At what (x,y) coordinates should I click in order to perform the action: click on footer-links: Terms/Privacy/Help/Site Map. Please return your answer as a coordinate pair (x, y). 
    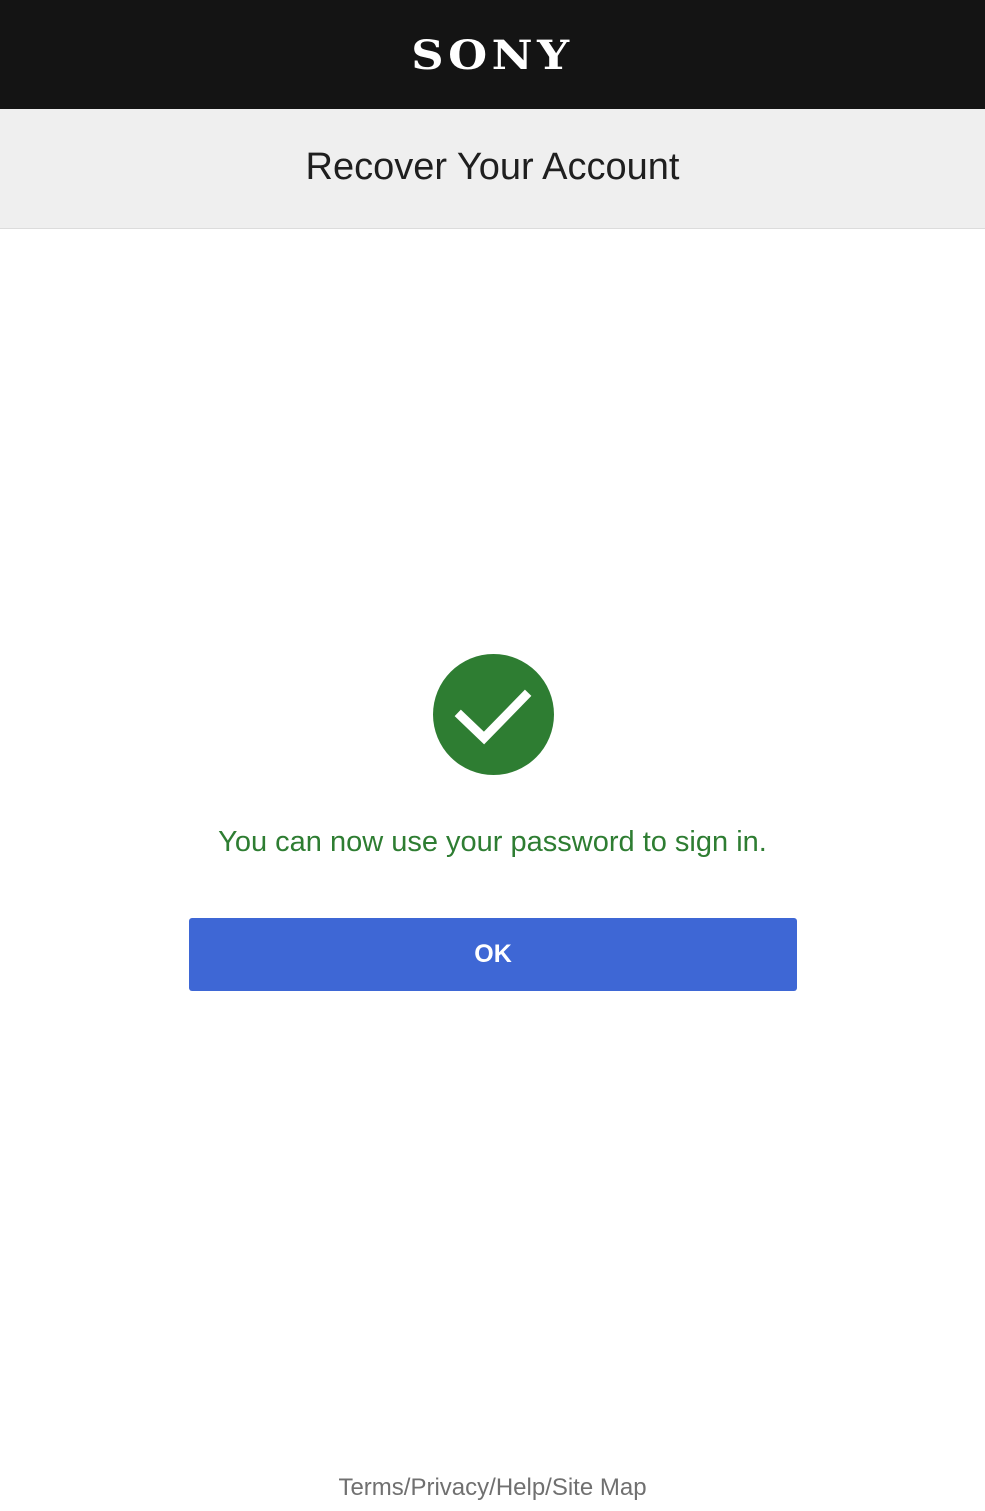
    Looking at the image, I should click on (492, 1488).